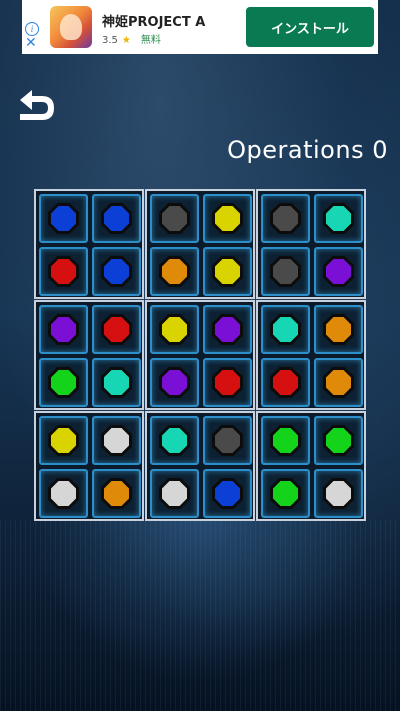  I want to click on back-button, so click(36, 106).